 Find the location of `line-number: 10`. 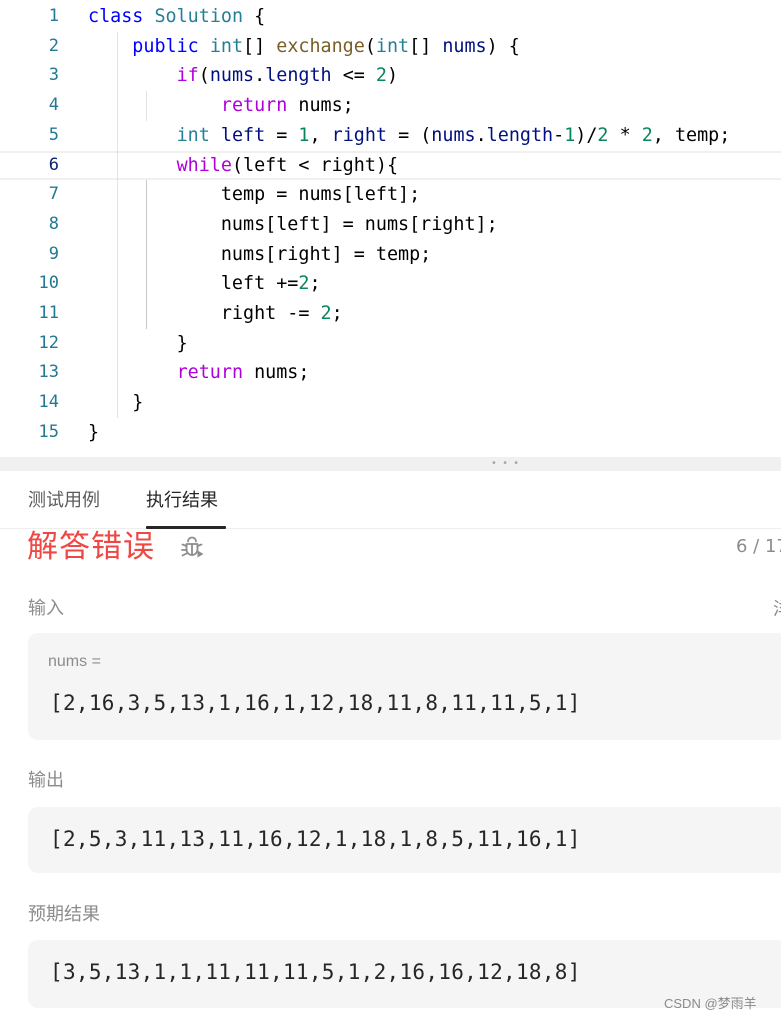

line-number: 10 is located at coordinates (48, 283).